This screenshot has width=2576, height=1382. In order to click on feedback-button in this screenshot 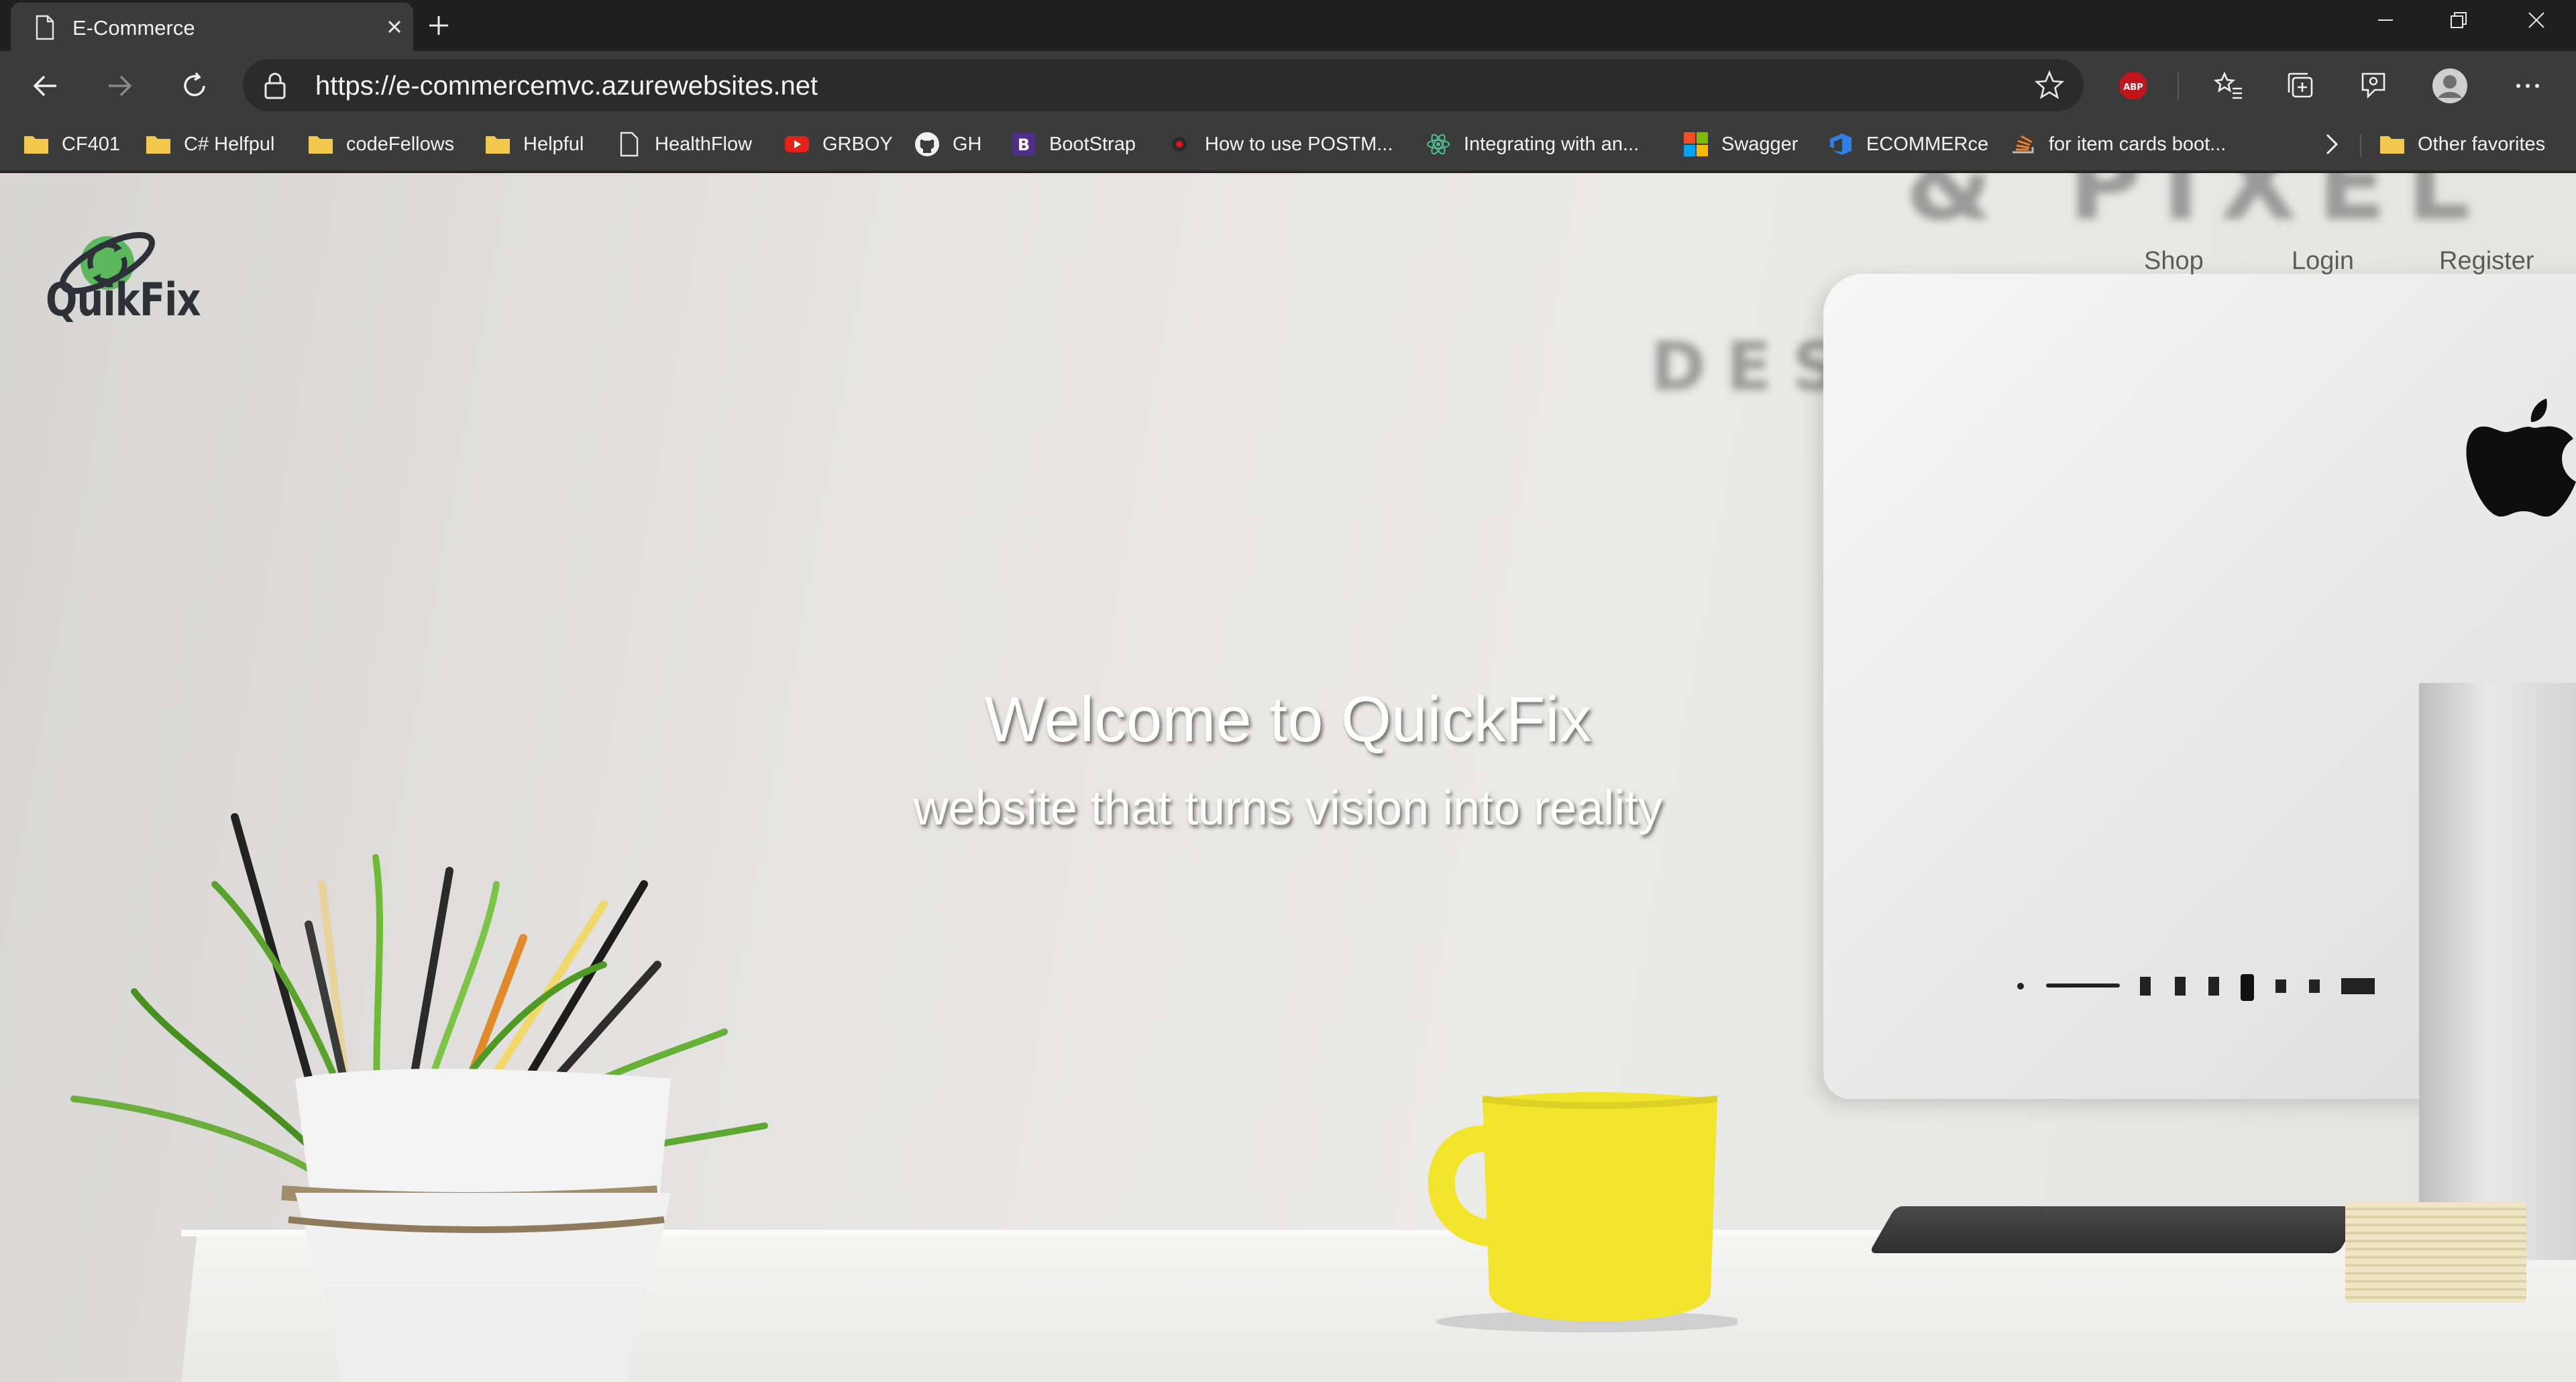, I will do `click(2373, 86)`.